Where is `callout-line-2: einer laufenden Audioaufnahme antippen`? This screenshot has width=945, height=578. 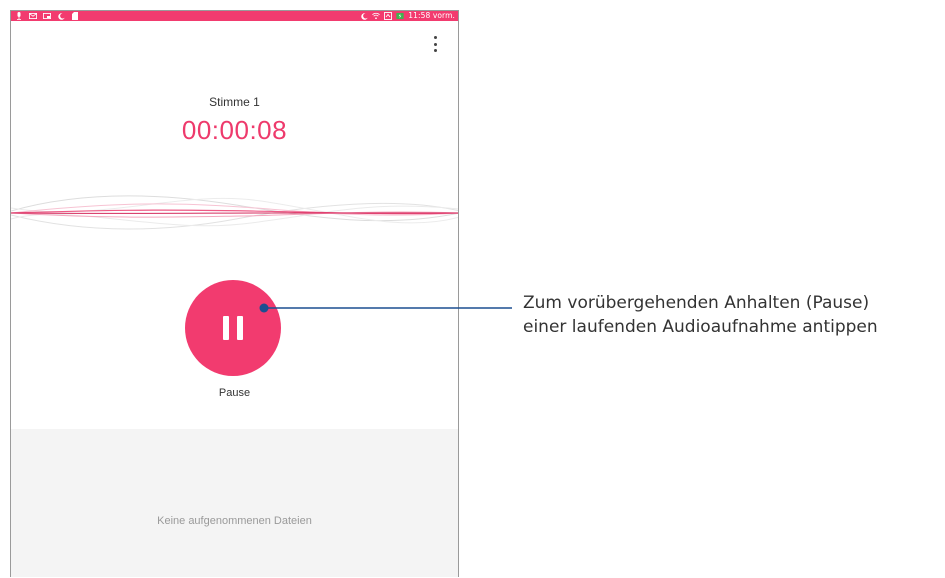 callout-line-2: einer laufenden Audioaufnahme antippen is located at coordinates (700, 327).